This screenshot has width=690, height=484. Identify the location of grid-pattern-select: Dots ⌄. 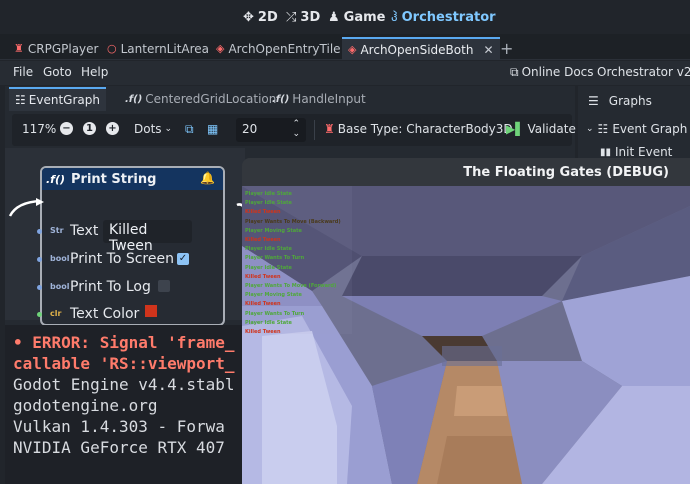
(153, 129).